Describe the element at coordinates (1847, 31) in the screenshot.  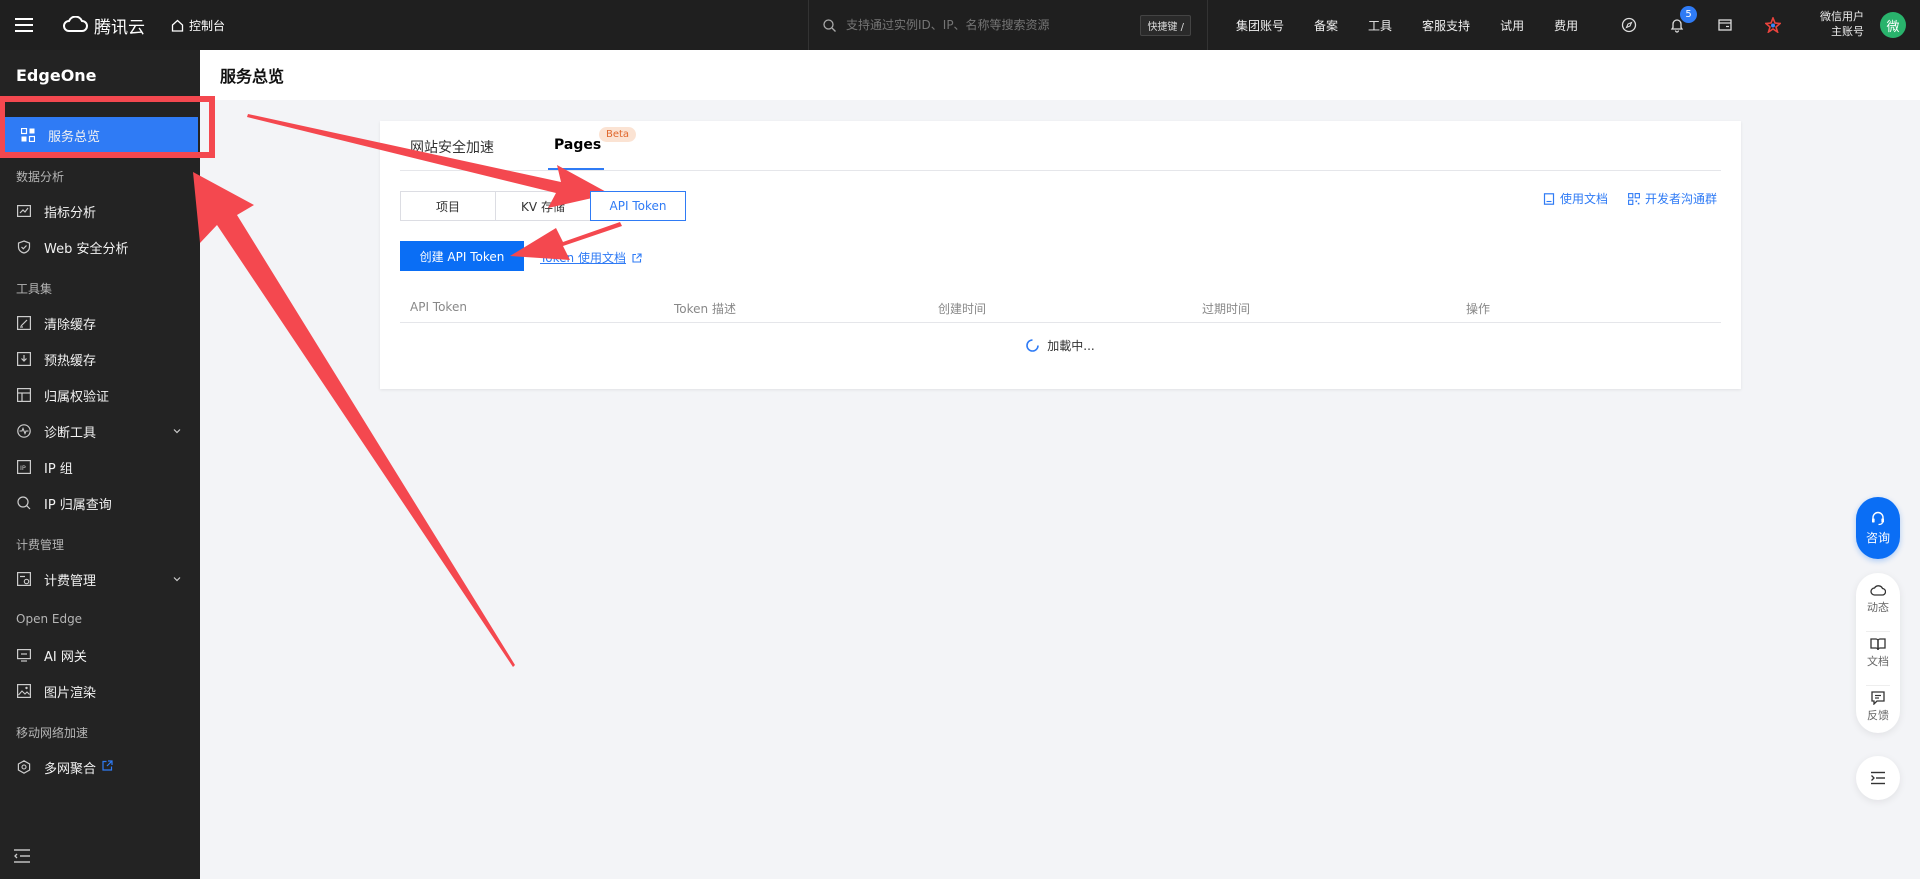
I see `user-role: 主账号` at that location.